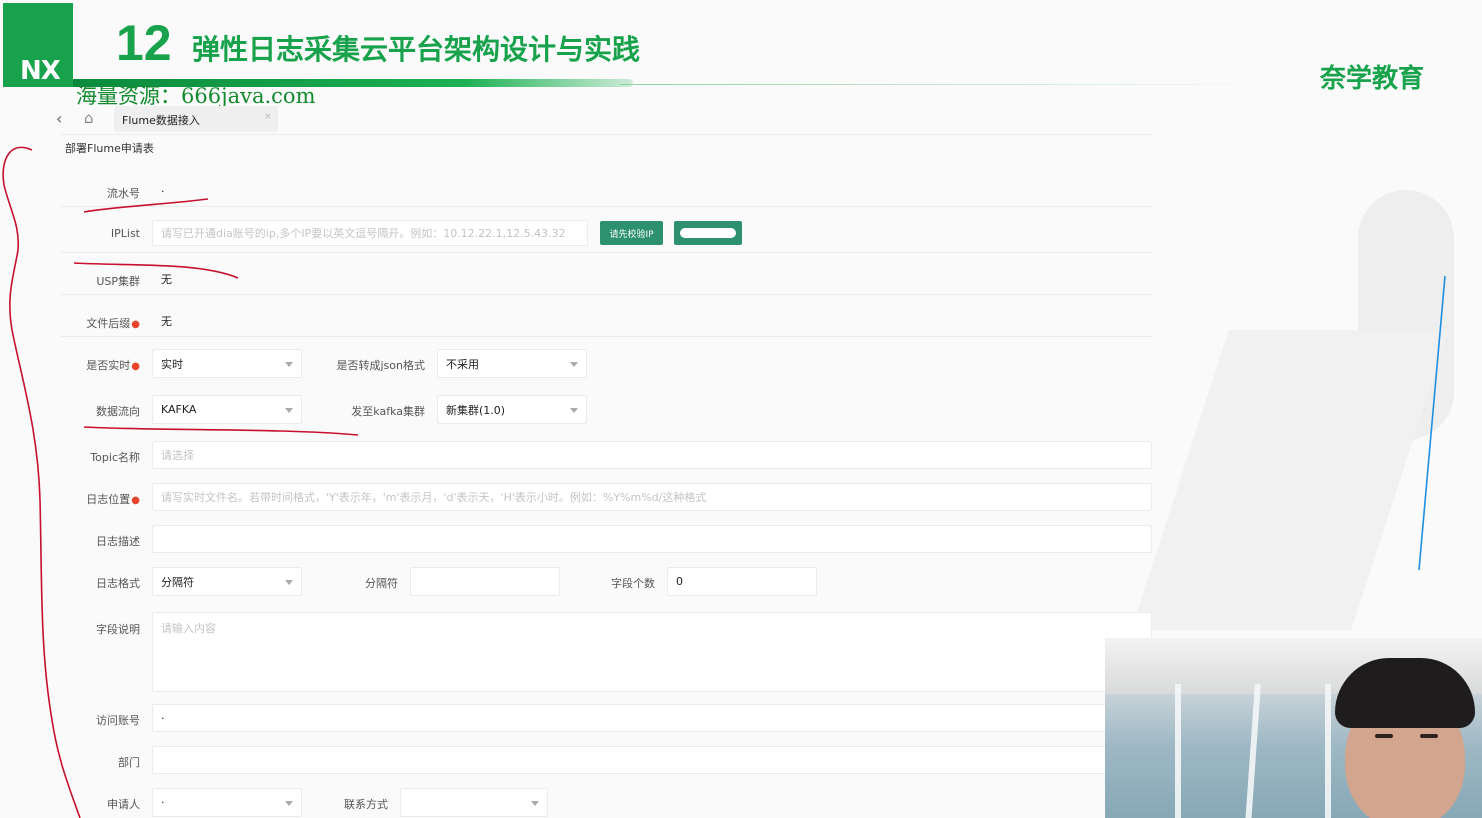 The height and width of the screenshot is (818, 1482). Describe the element at coordinates (1293, 728) in the screenshot. I see `webcam-overlay` at that location.